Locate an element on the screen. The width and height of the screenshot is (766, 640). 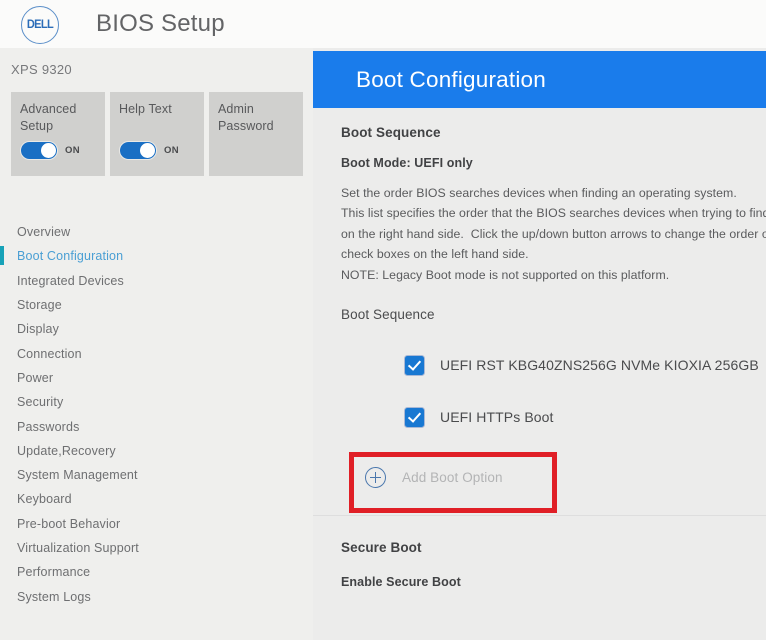
sidebar-item-virtualization-support: Virtualization Support is located at coordinates (156, 548).